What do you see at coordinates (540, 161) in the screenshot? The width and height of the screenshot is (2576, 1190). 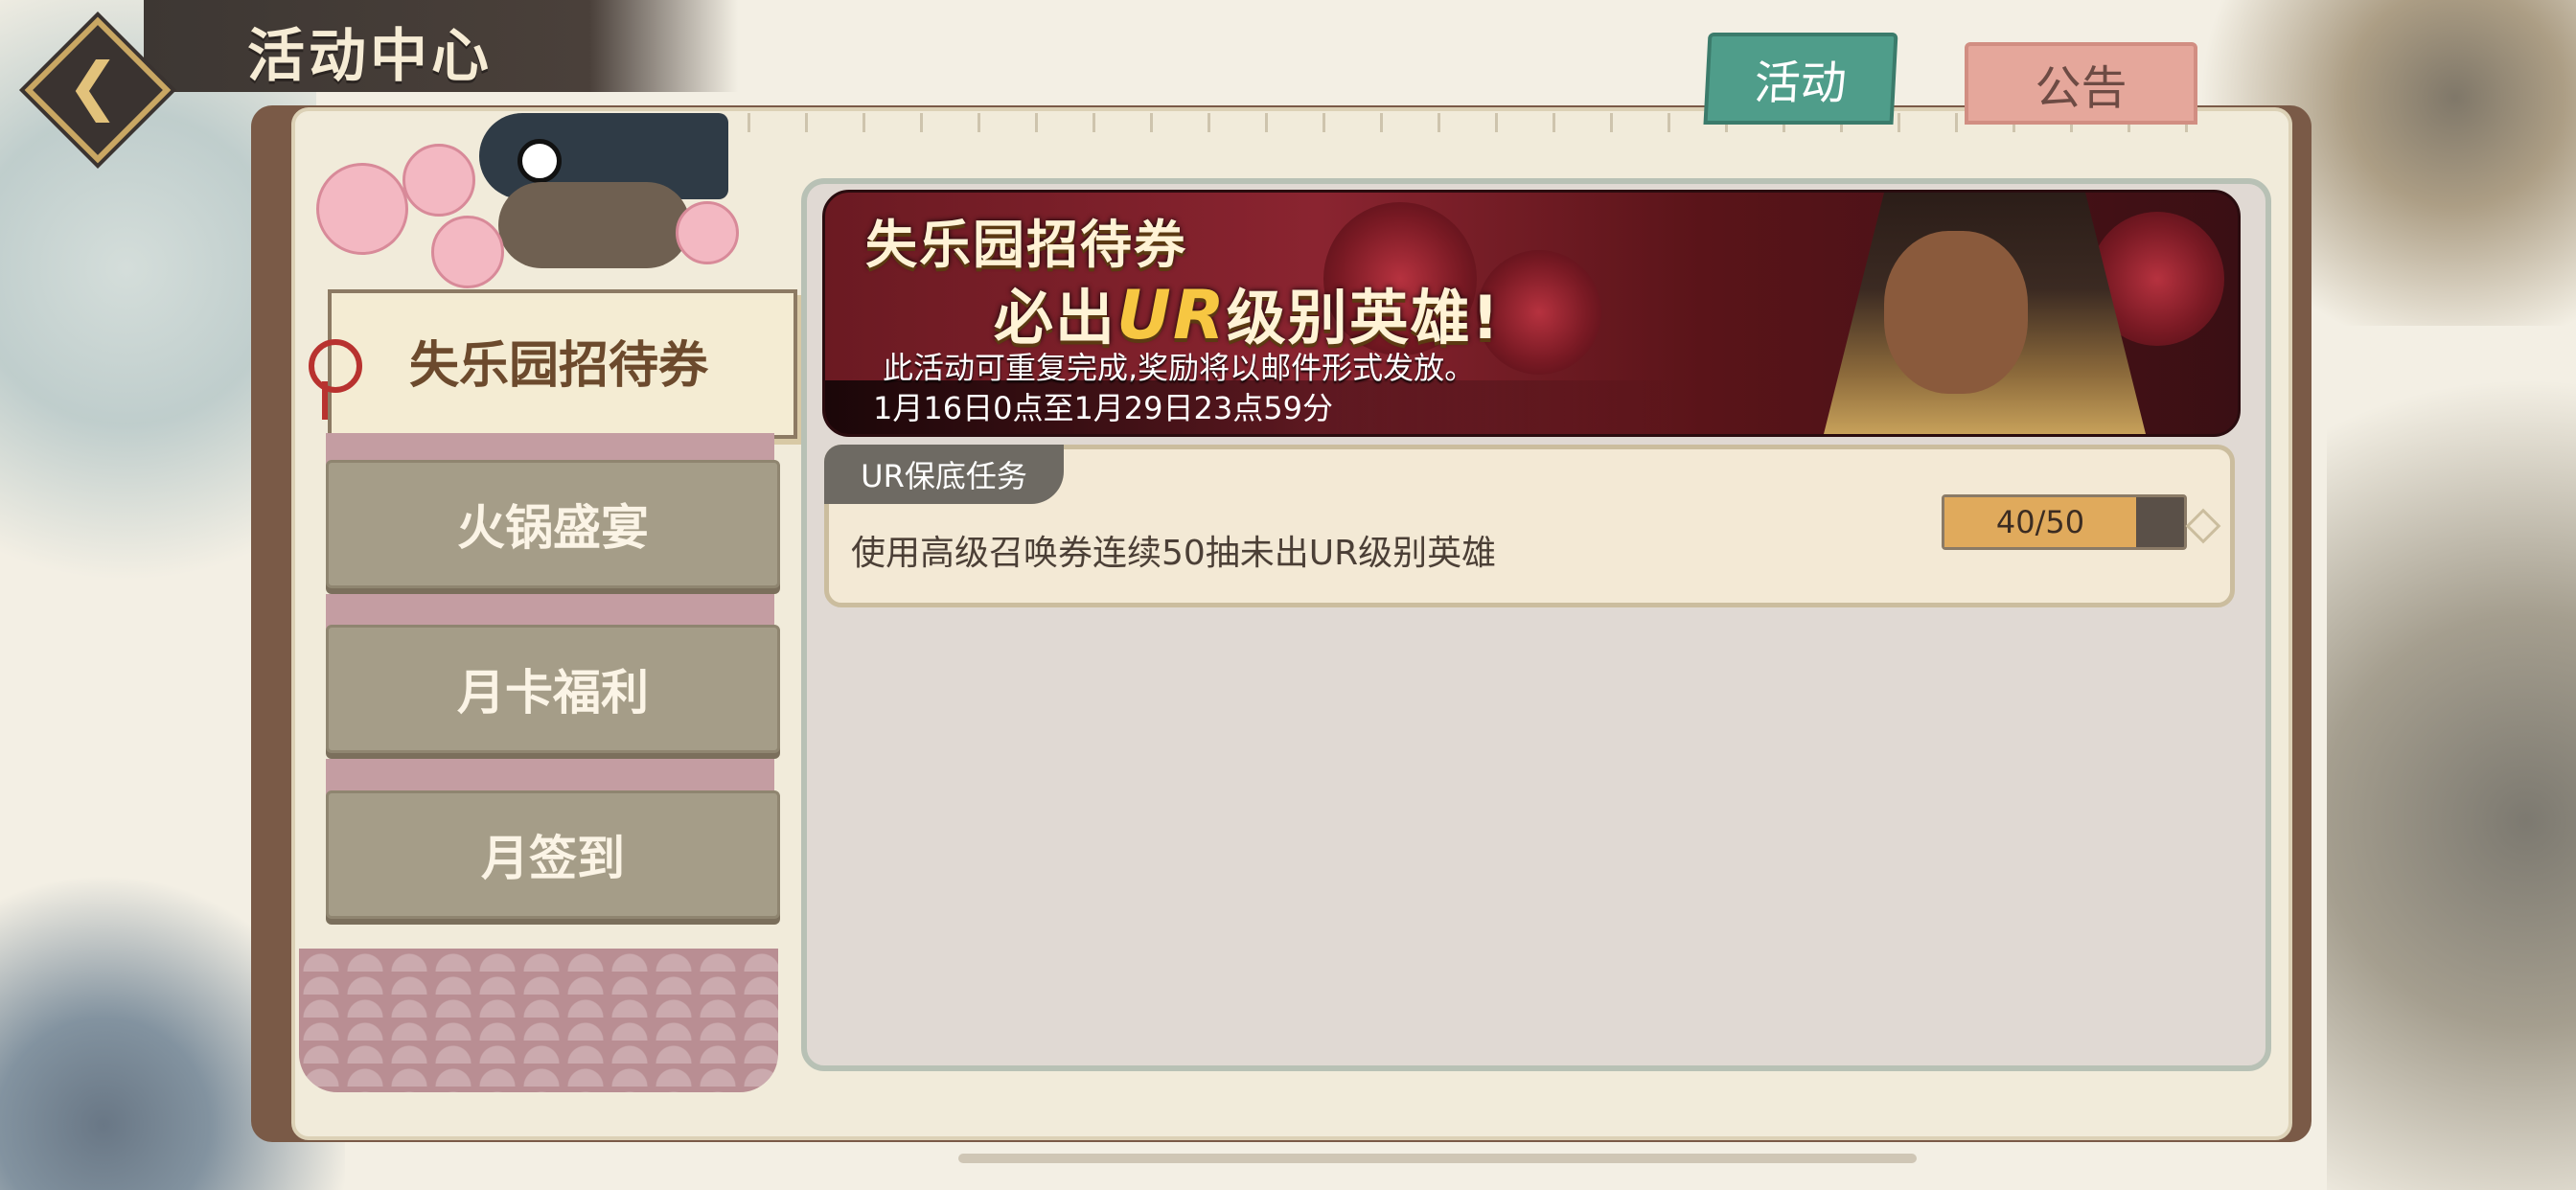 I see `koi-eye-icon` at bounding box center [540, 161].